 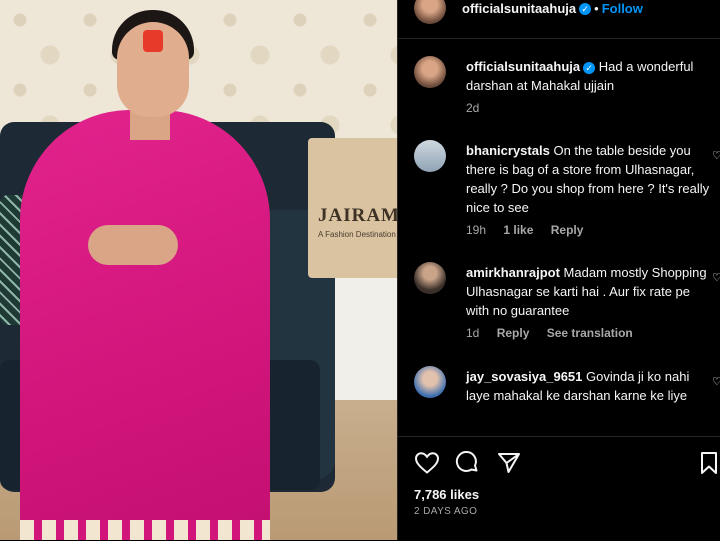 What do you see at coordinates (513, 272) in the screenshot?
I see `comment-username: amirkhanrajpot` at bounding box center [513, 272].